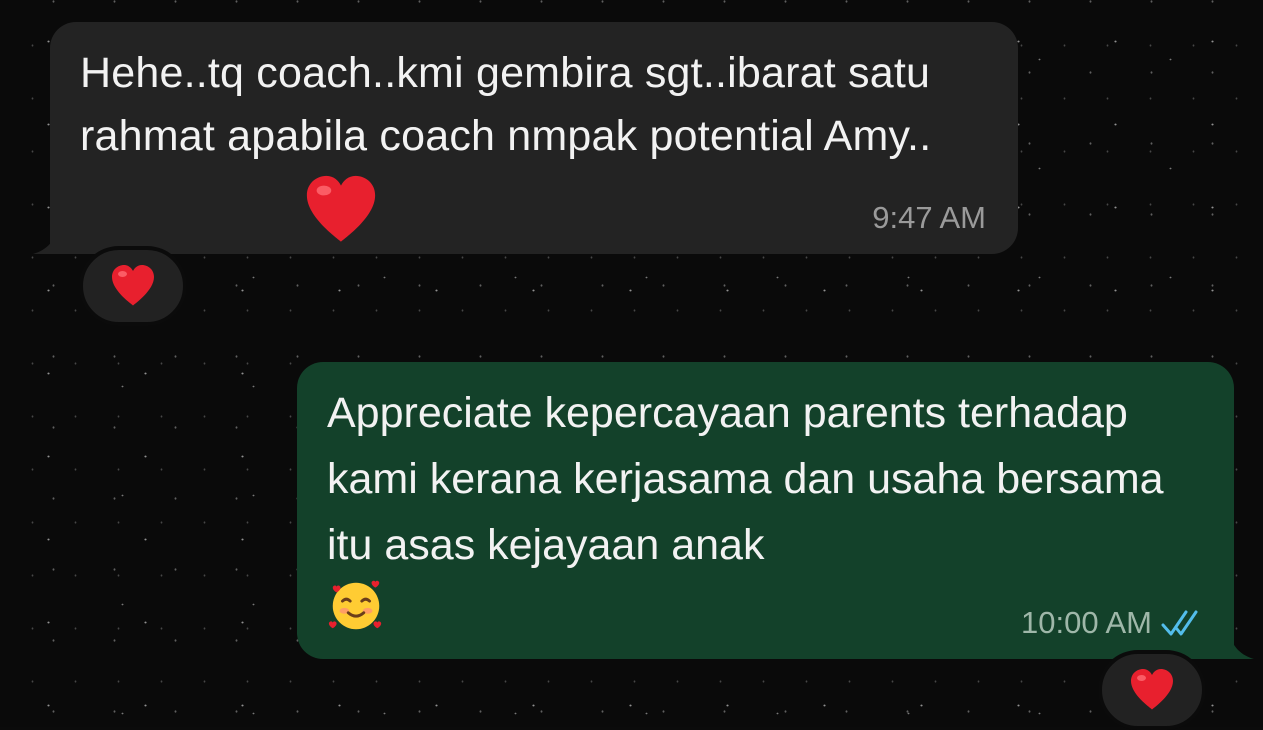 This screenshot has height=730, width=1263. Describe the element at coordinates (355, 605) in the screenshot. I see `smiling-face-with-hearts-icon` at that location.